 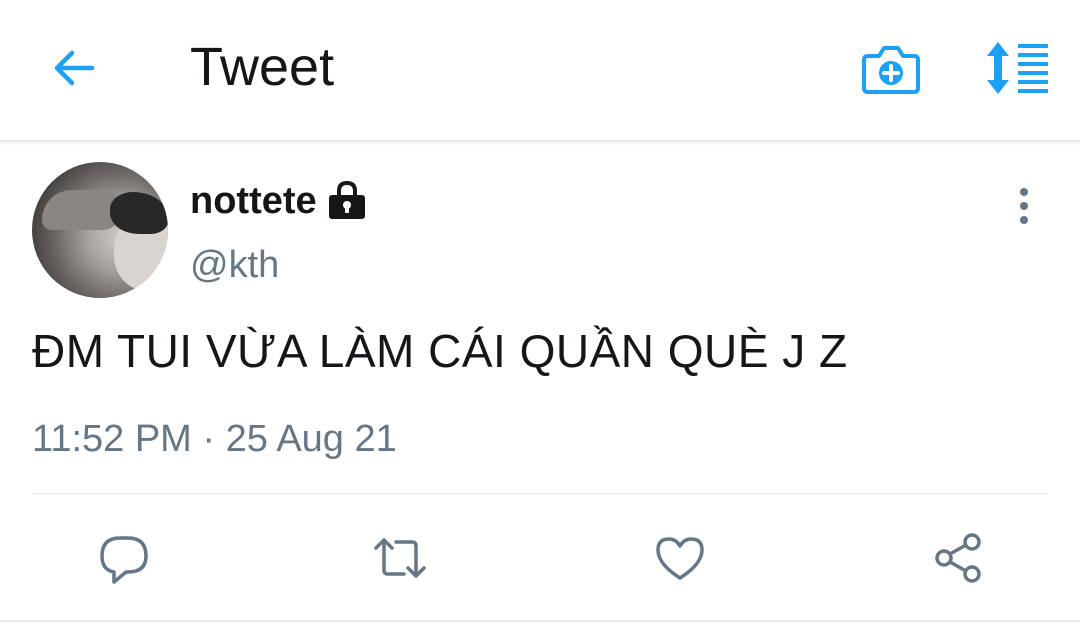 I want to click on tweet-timestamp: 11:52 PM · 25 Aug 21, so click(x=214, y=439).